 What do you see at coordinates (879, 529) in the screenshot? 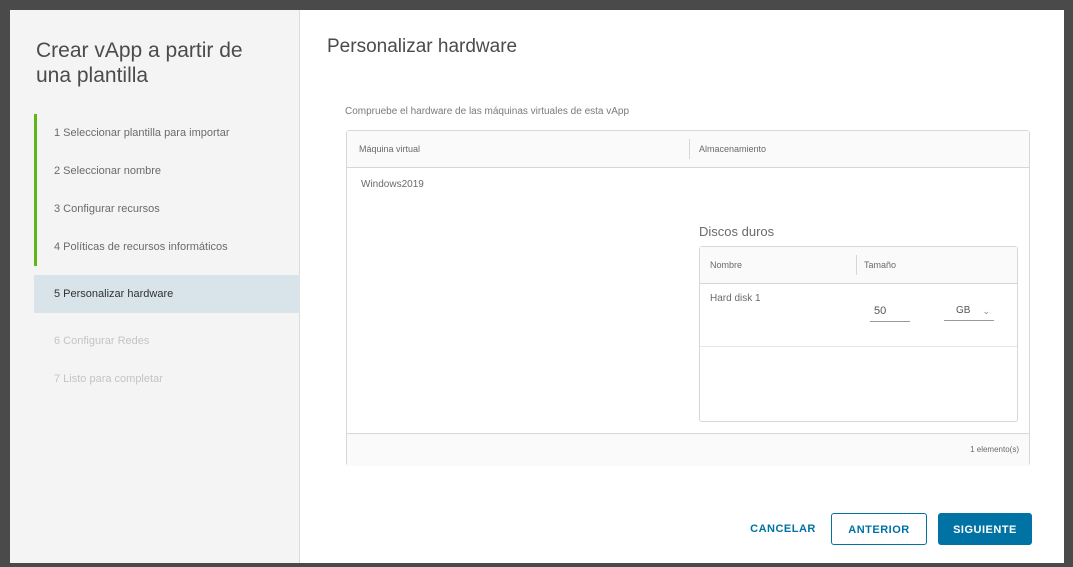
I see `previous-button: ANTERIOR` at bounding box center [879, 529].